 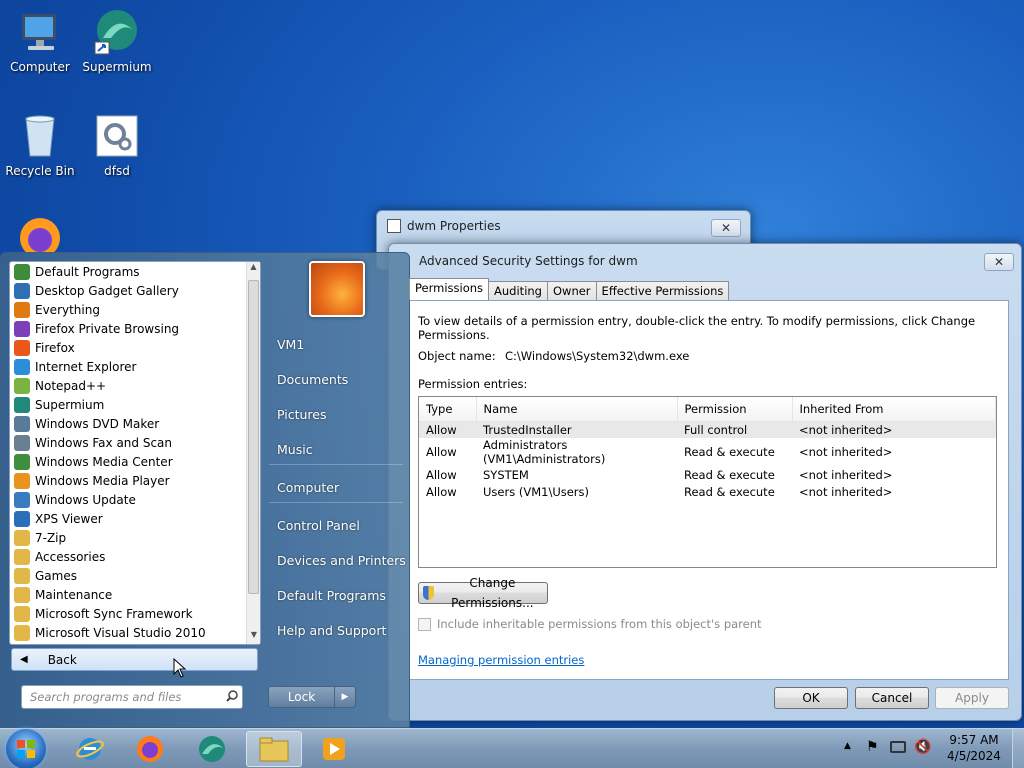 What do you see at coordinates (811, 698) in the screenshot?
I see `ok-button: OK` at bounding box center [811, 698].